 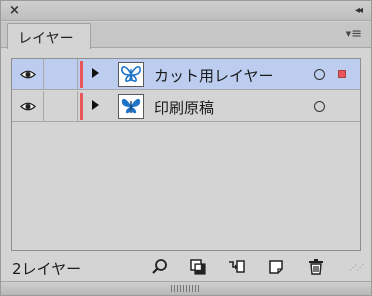 I want to click on panel-bottom-bar, so click(x=186, y=288).